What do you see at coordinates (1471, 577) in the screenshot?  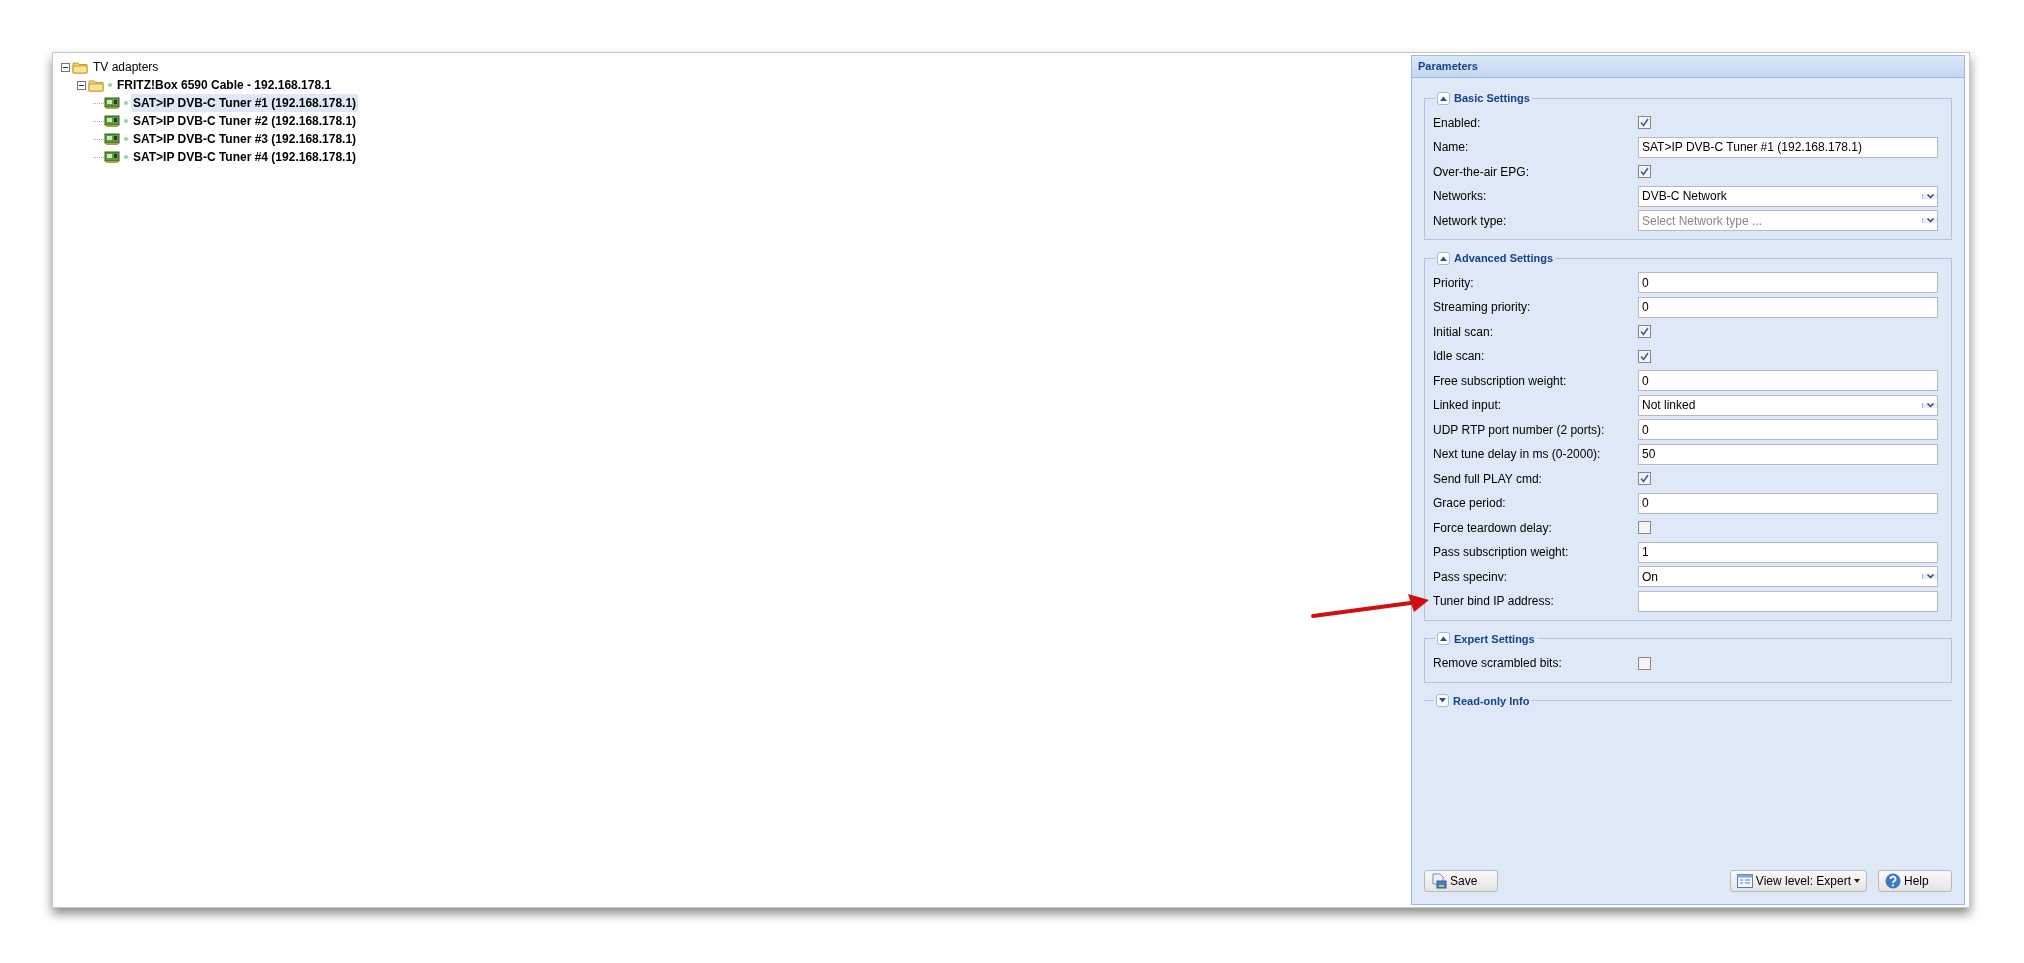 I see `field-label: Pass specinv:` at bounding box center [1471, 577].